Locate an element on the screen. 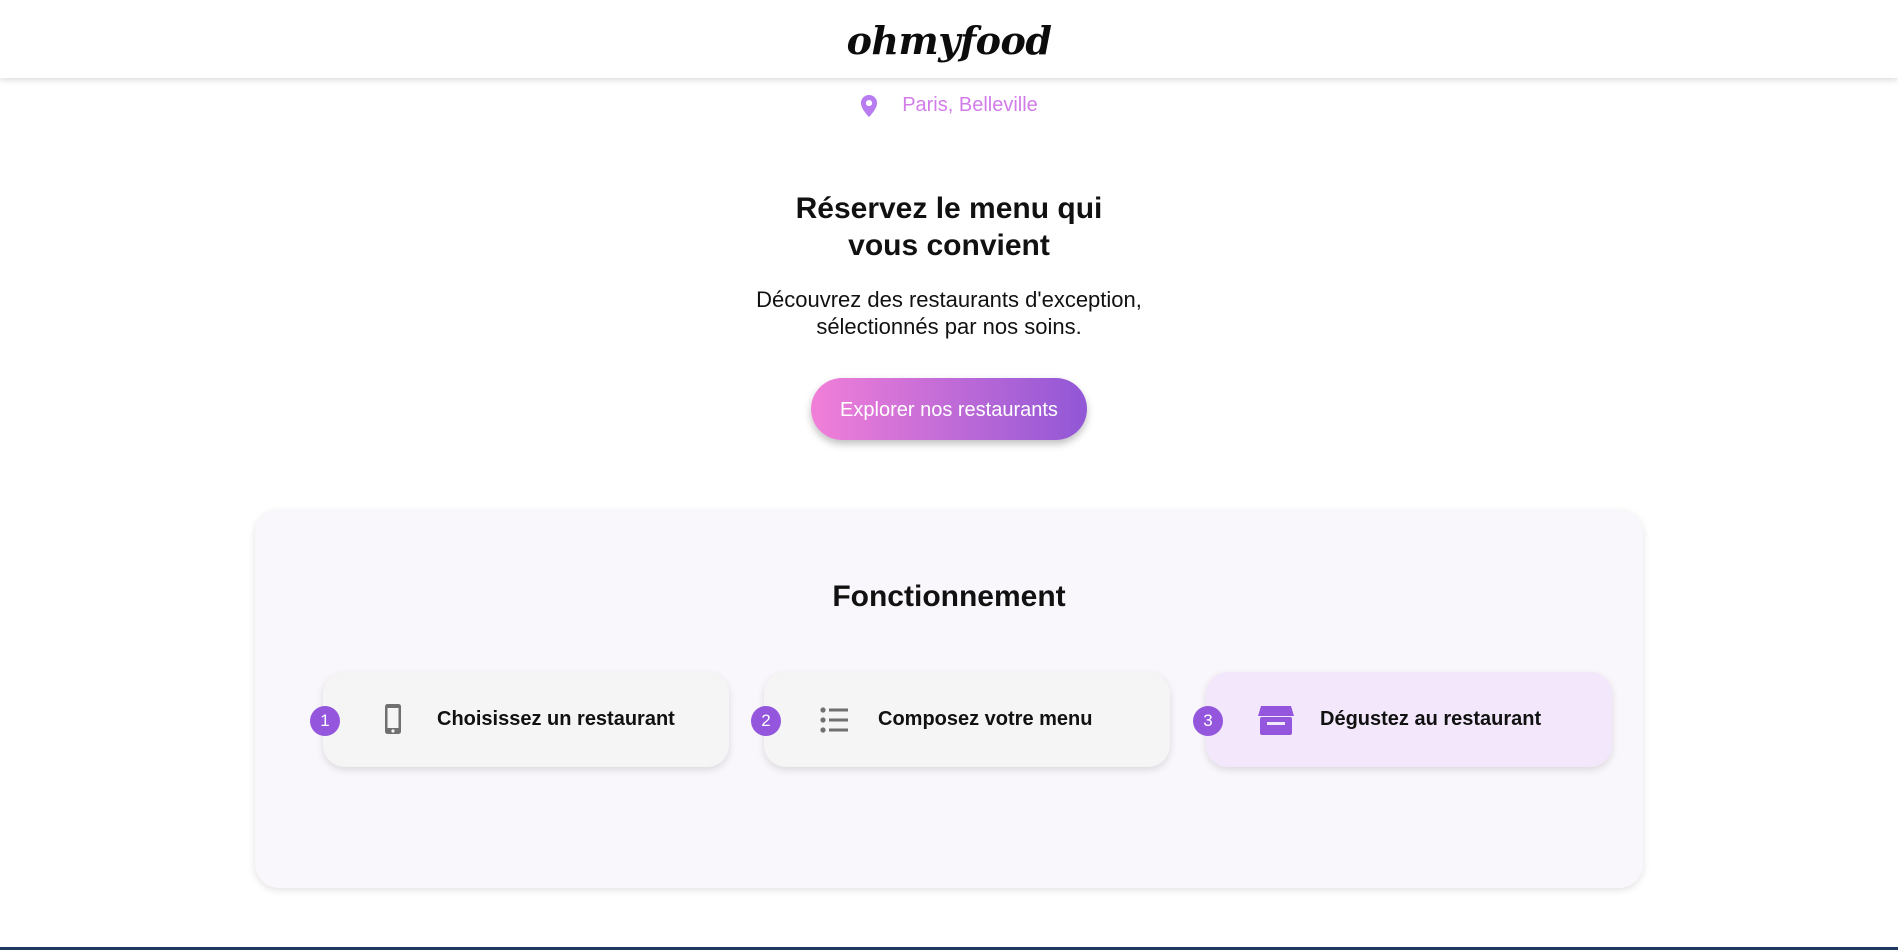 The width and height of the screenshot is (1898, 950). step-card-2: 2 Composez votre menu is located at coordinates (960, 719).